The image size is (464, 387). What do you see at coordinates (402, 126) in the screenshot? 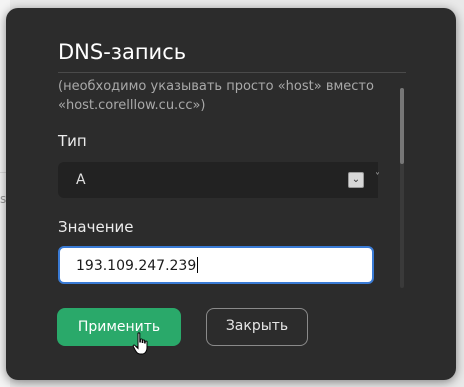
I see `scrollbar-thumb` at bounding box center [402, 126].